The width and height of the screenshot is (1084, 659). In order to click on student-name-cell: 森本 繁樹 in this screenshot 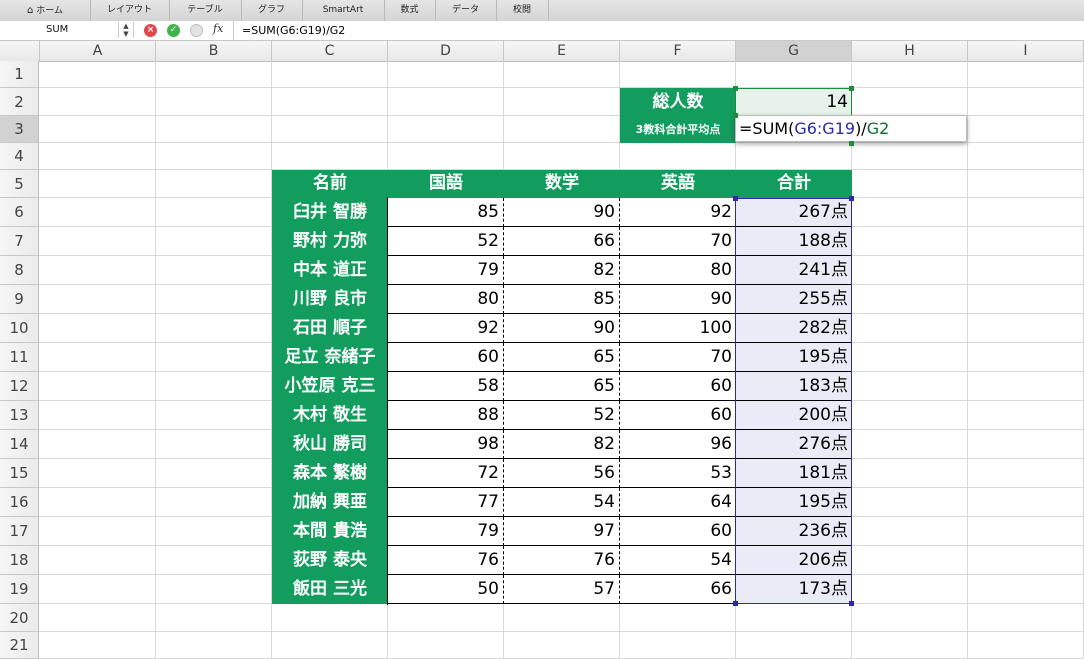, I will do `click(330, 473)`.